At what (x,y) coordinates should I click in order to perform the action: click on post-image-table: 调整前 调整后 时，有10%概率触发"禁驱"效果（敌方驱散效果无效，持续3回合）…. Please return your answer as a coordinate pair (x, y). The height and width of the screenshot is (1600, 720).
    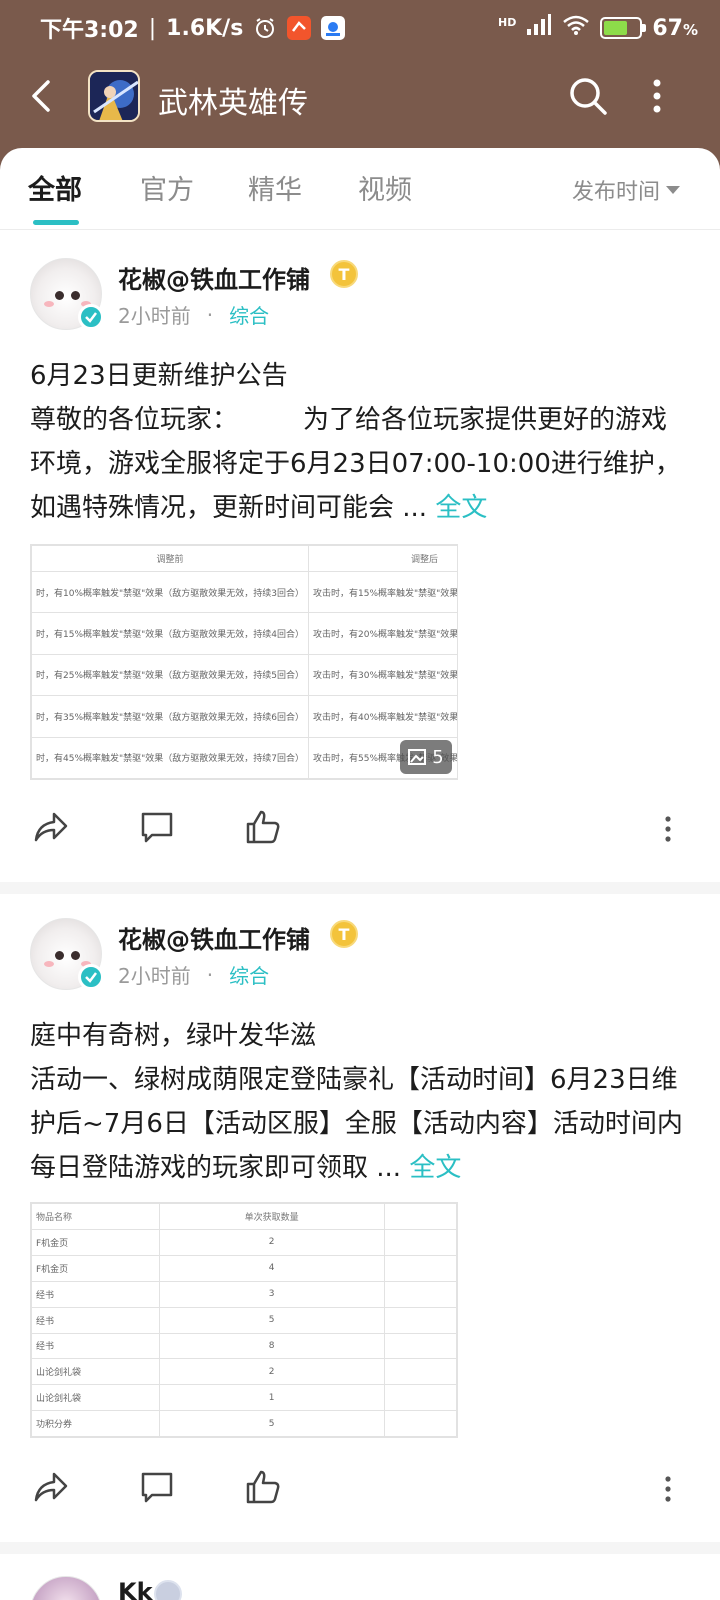
    Looking at the image, I should click on (244, 662).